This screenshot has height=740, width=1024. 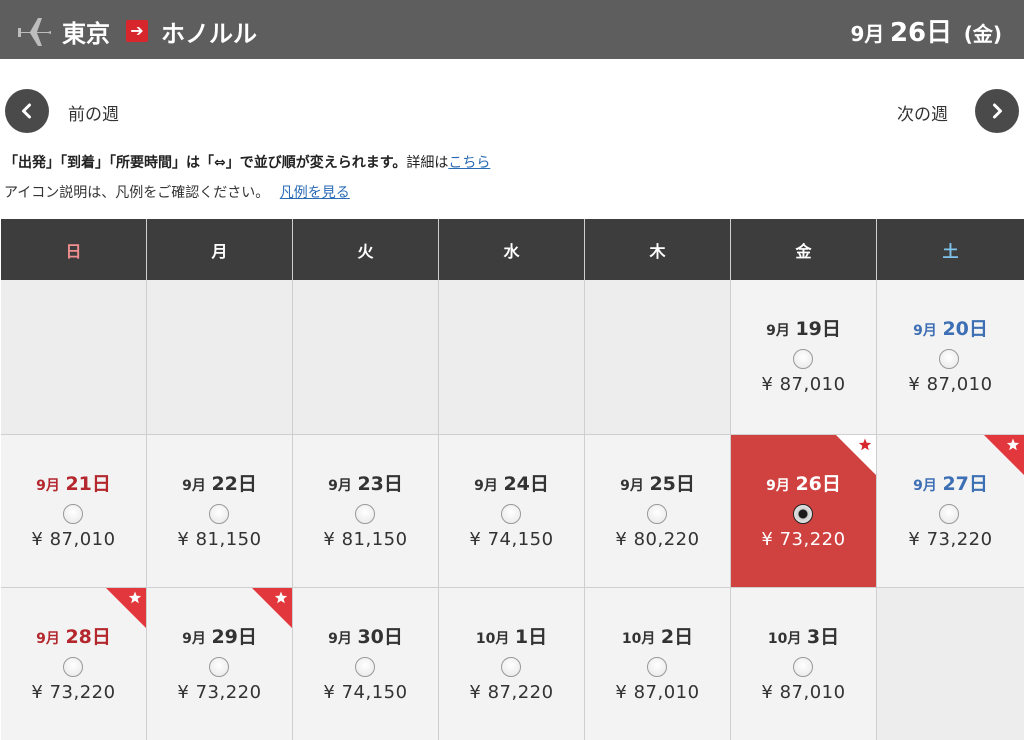 What do you see at coordinates (137, 31) in the screenshot?
I see `route-arrow-icon: ➔` at bounding box center [137, 31].